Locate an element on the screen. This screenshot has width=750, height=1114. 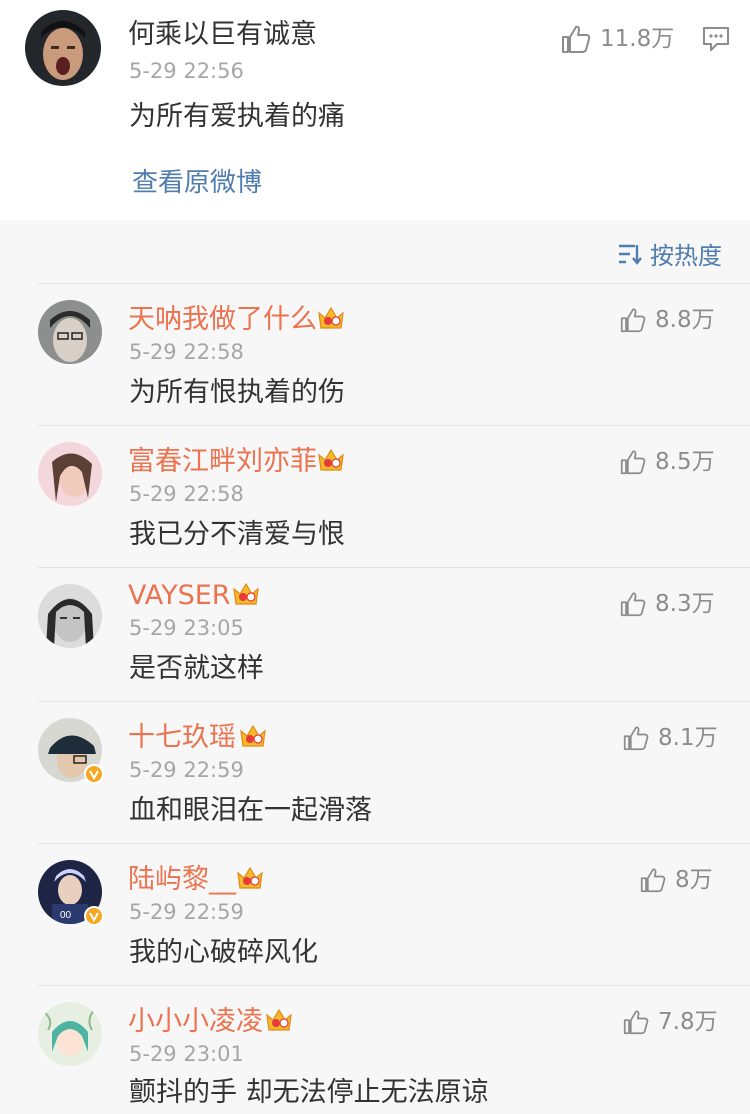
comment-like-count: 8万 is located at coordinates (694, 880).